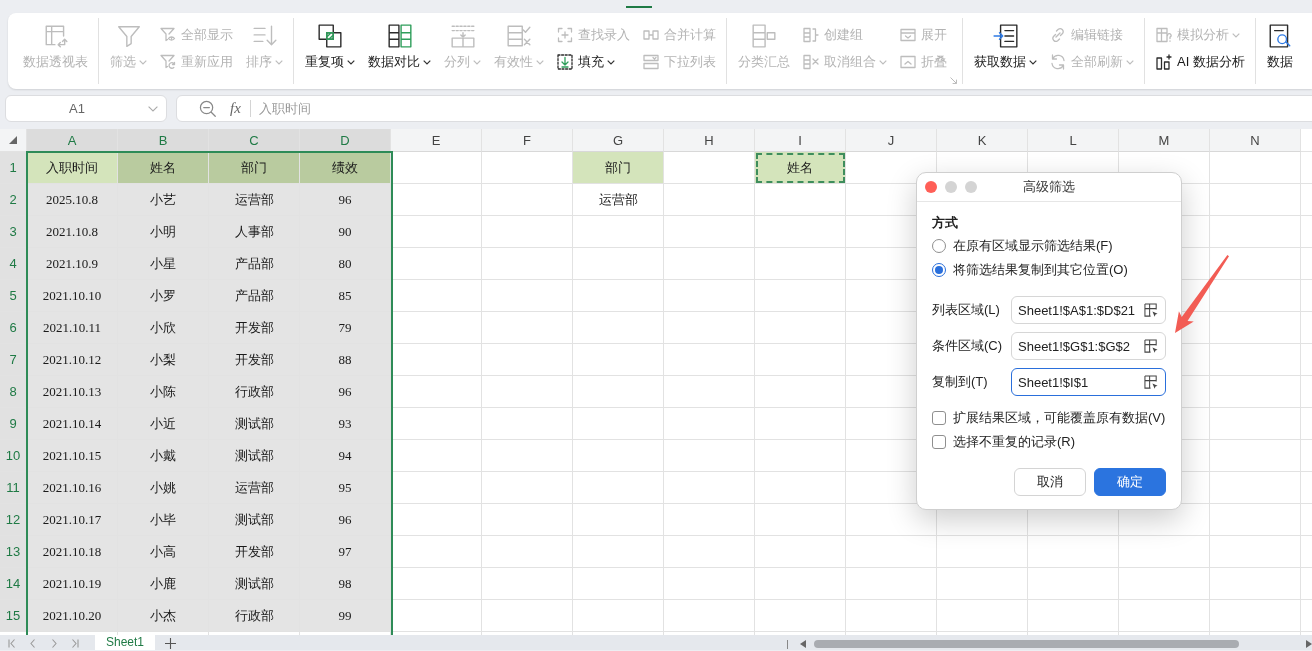 The height and width of the screenshot is (651, 1312). What do you see at coordinates (72, 168) in the screenshot?
I see `grid-cell: 入职时间` at bounding box center [72, 168].